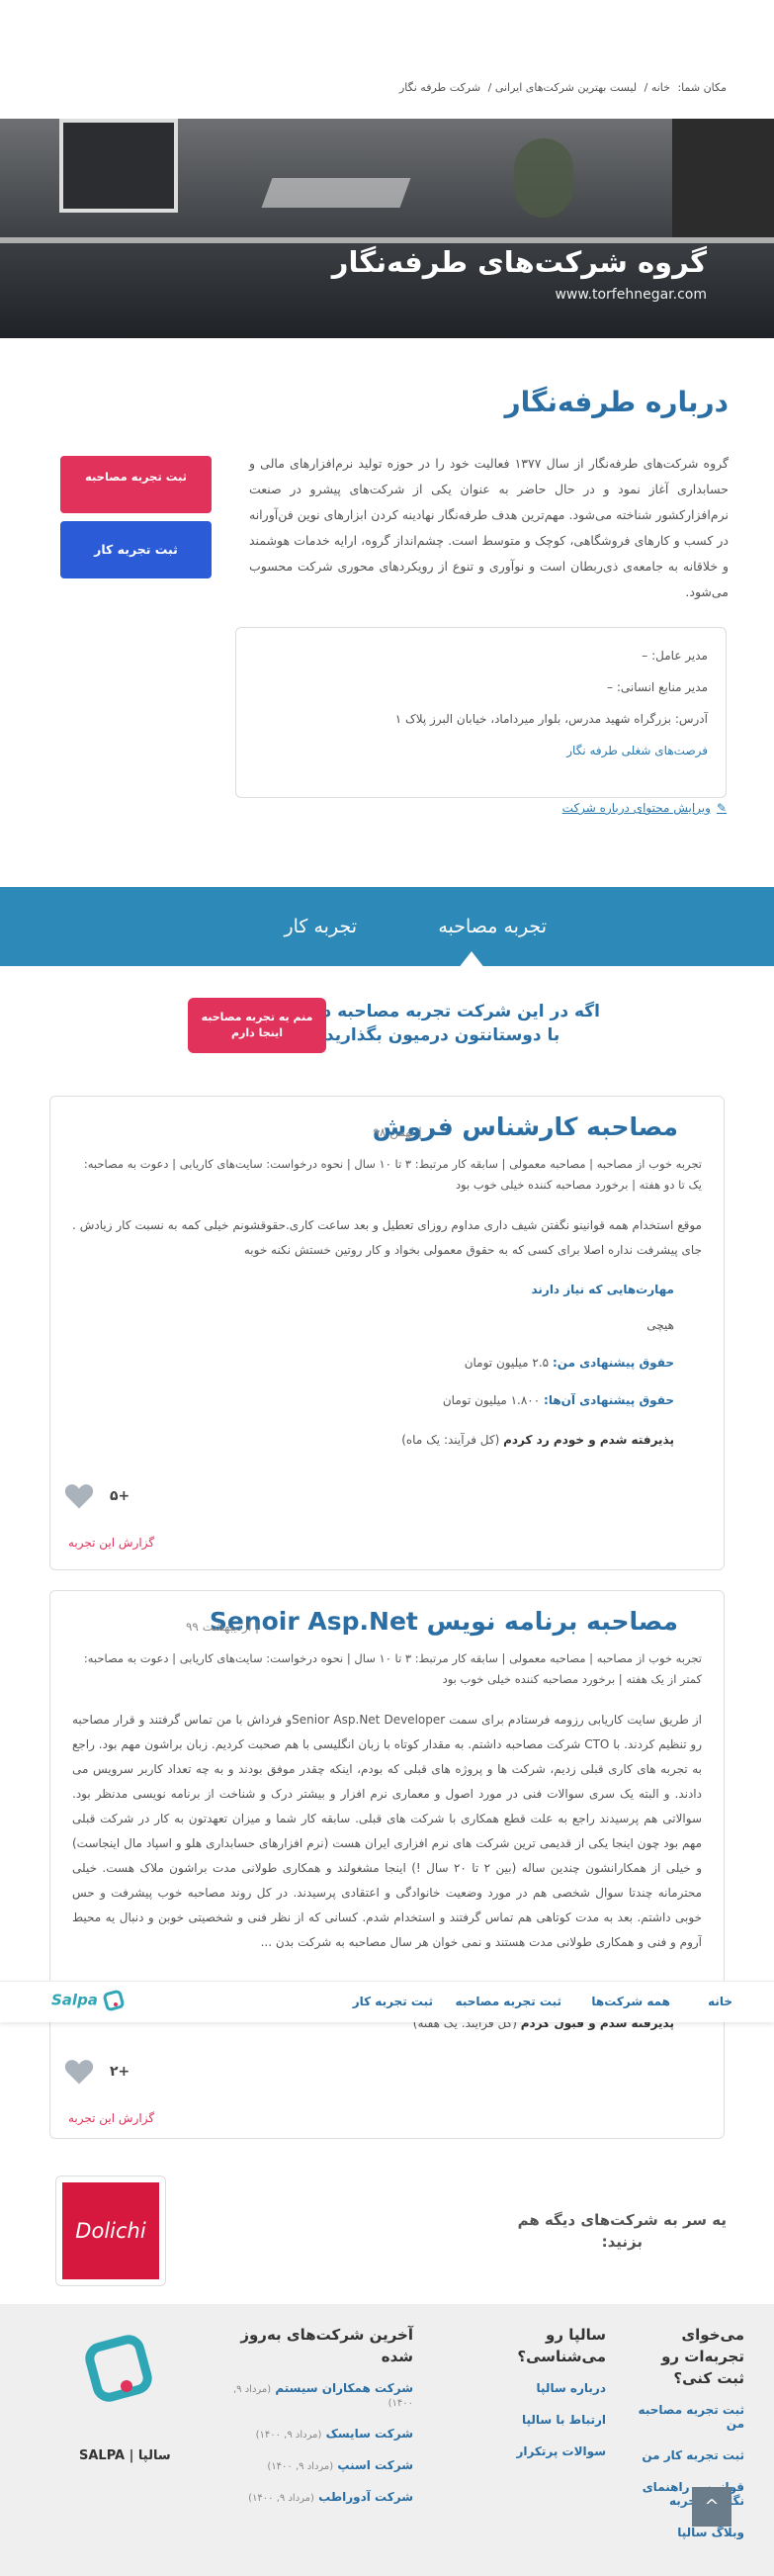 The height and width of the screenshot is (2576, 774). Describe the element at coordinates (637, 750) in the screenshot. I see `jobs-link: فرصت‌های شغلی طرفه نگار` at that location.